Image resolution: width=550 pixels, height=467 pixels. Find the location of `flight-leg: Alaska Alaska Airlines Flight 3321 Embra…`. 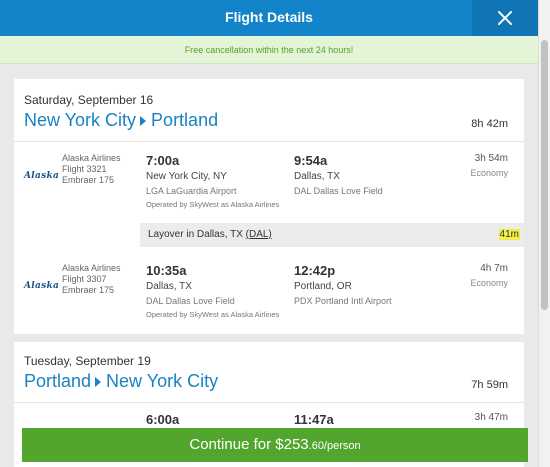

flight-leg: Alaska Alaska Airlines Flight 3321 Embra… is located at coordinates (269, 188).